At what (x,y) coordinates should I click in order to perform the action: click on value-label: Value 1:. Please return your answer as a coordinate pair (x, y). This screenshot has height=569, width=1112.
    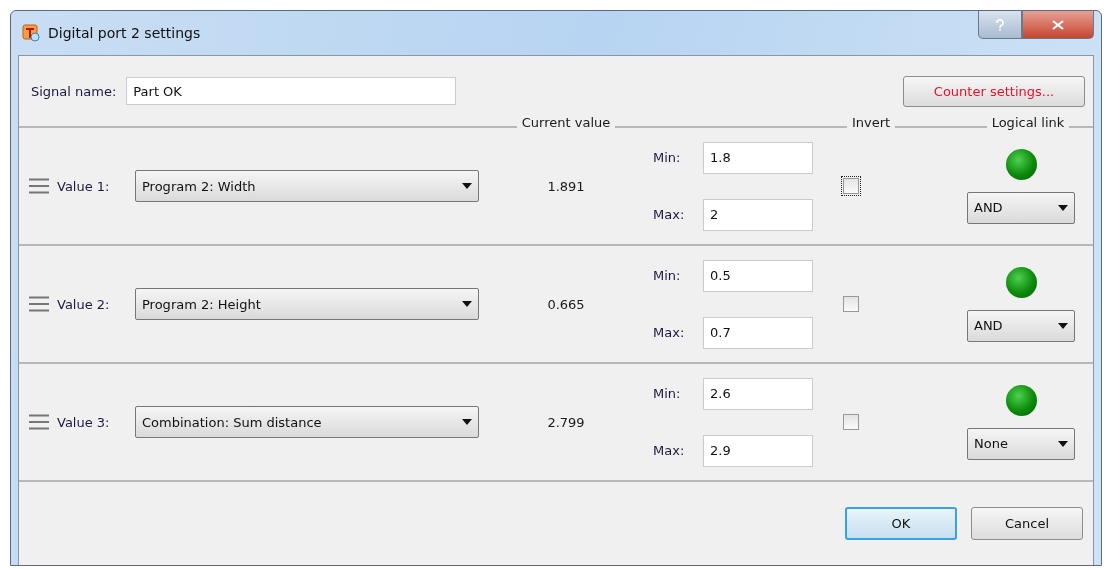
    Looking at the image, I should click on (84, 186).